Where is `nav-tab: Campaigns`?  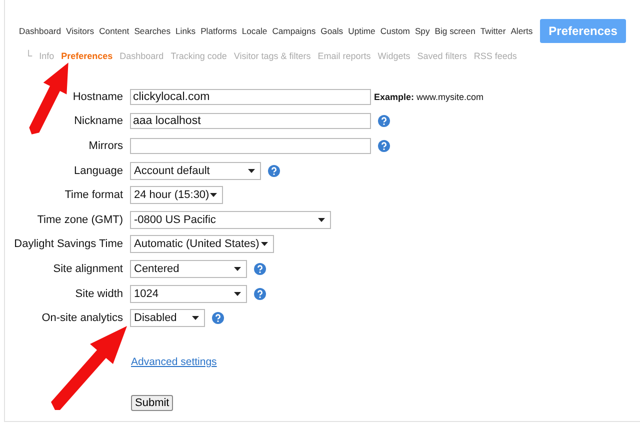 nav-tab: Campaigns is located at coordinates (294, 31).